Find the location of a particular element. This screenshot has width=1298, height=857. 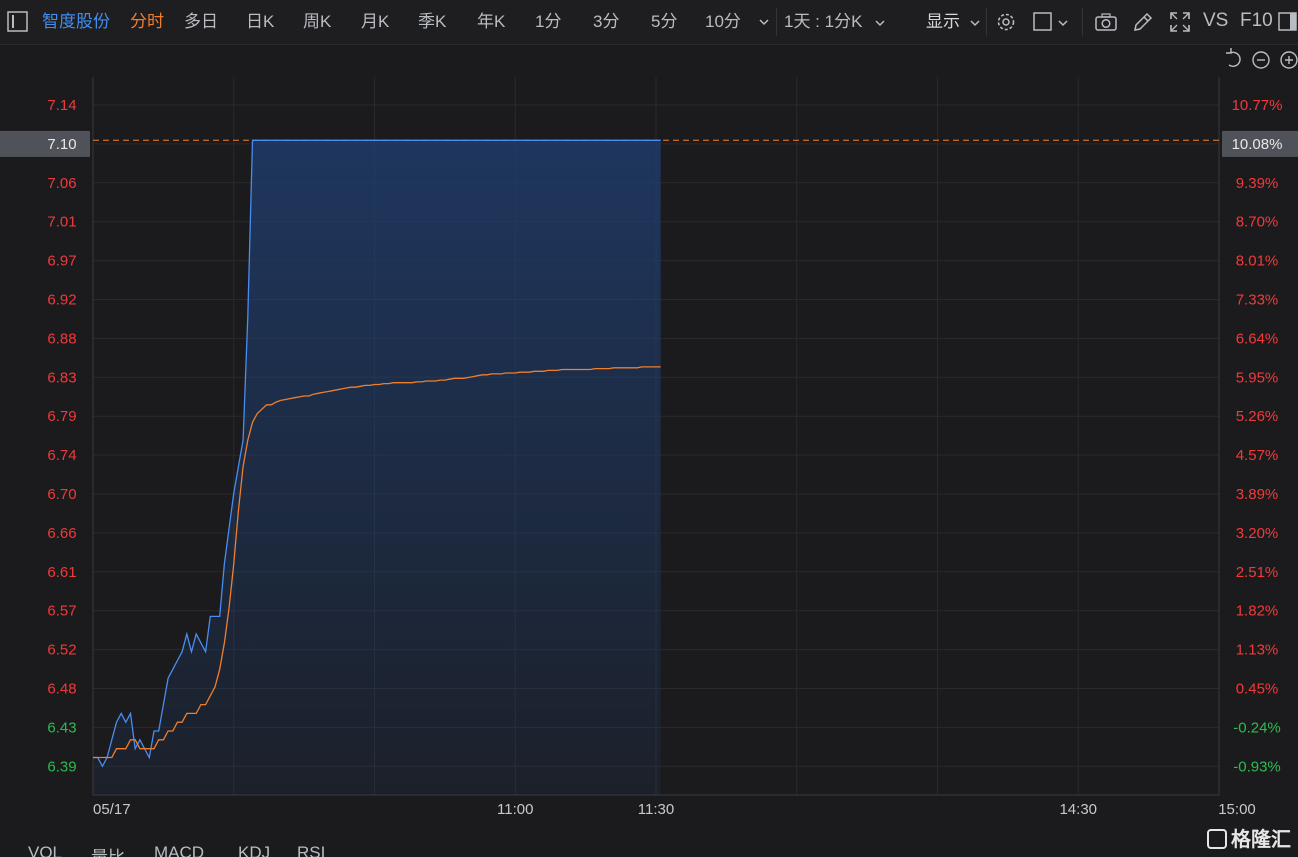

tab-fenshi: 分时 is located at coordinates (147, 22).